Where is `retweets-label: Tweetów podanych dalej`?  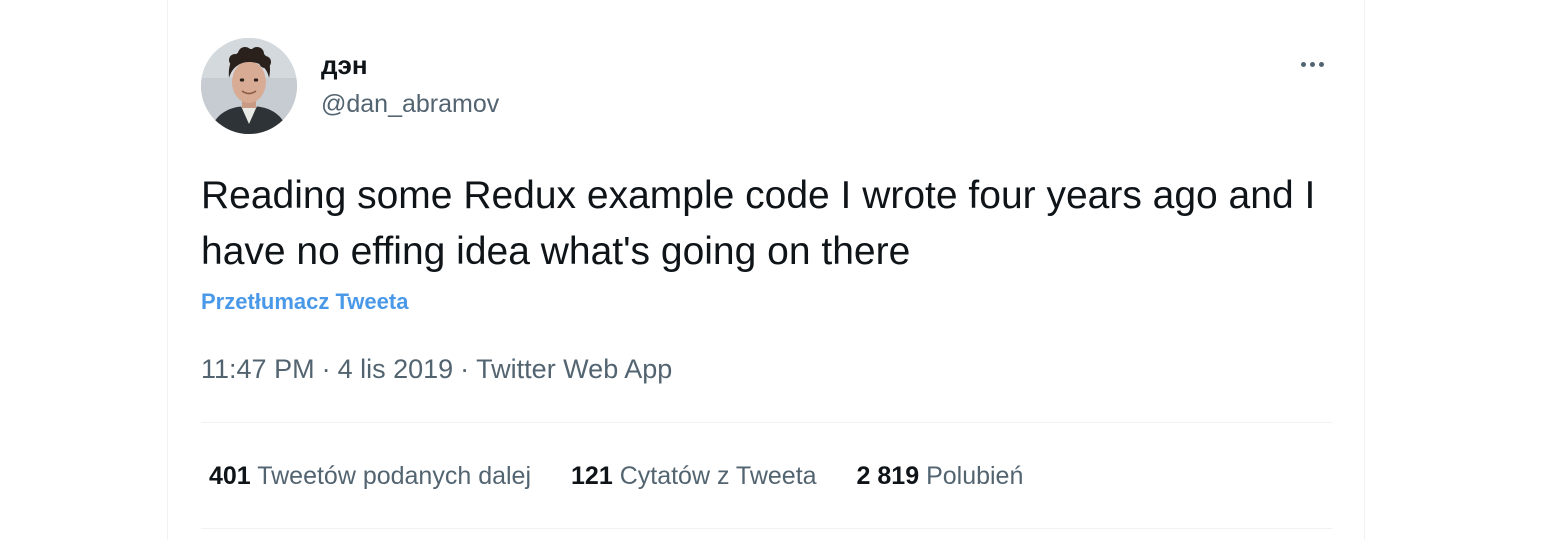
retweets-label: Tweetów podanych dalej is located at coordinates (394, 476).